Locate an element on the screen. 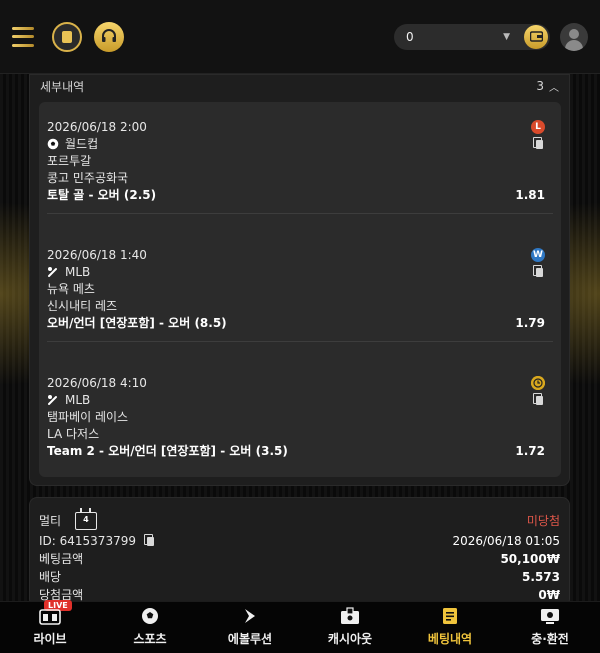  odds-value: 5.573 is located at coordinates (541, 577).